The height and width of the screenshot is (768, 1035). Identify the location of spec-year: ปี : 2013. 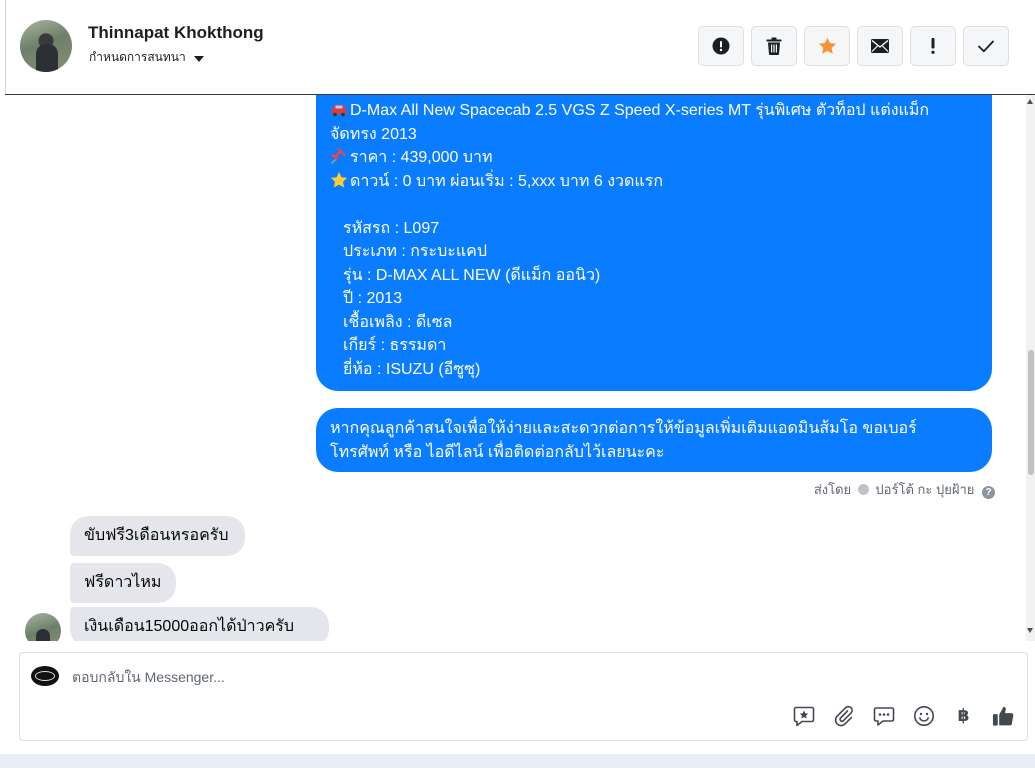
(373, 298).